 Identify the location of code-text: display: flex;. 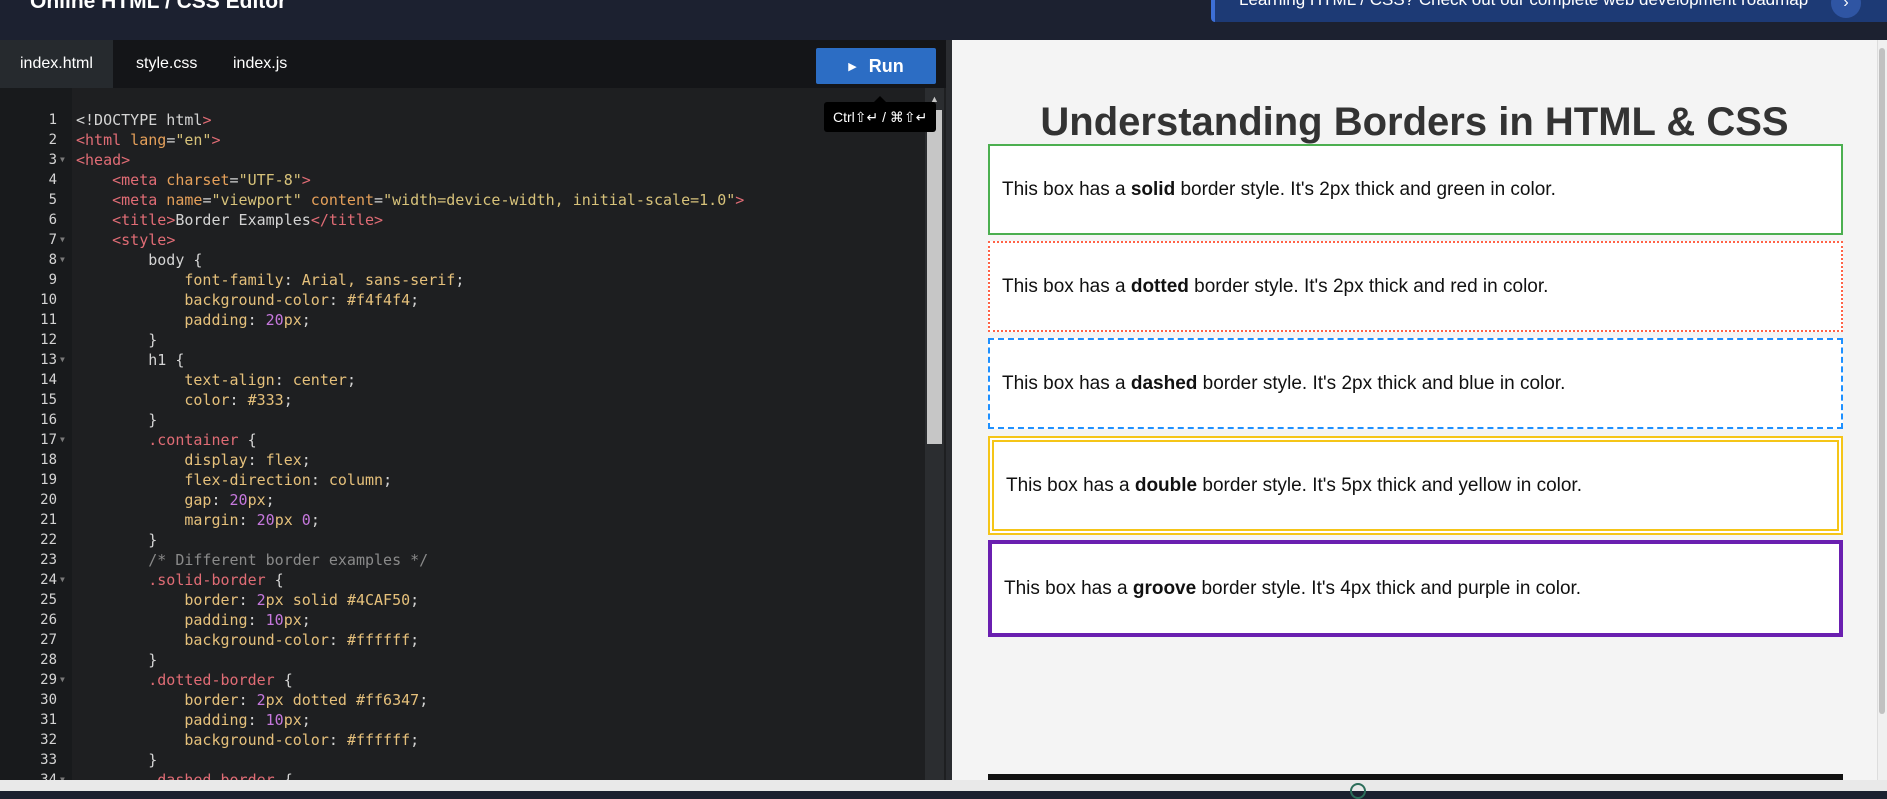
(193, 460).